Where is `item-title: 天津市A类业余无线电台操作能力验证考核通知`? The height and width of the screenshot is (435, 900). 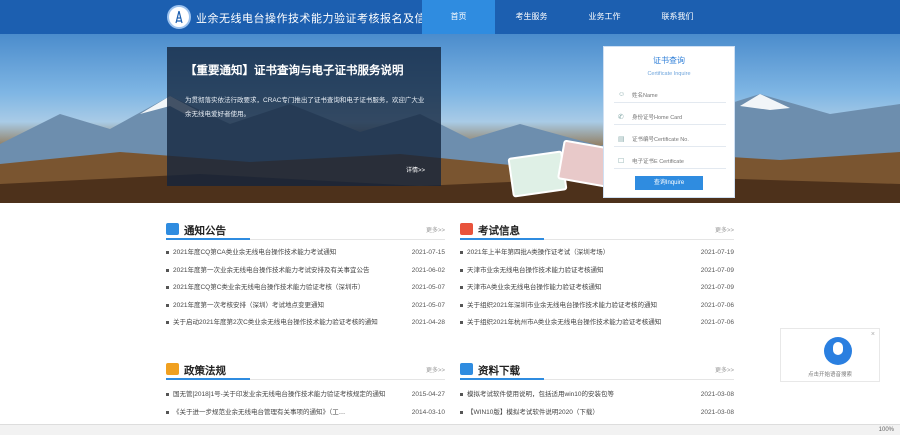
item-title: 天津市A类业余无线电台操作能力验证考核通知 is located at coordinates (577, 288).